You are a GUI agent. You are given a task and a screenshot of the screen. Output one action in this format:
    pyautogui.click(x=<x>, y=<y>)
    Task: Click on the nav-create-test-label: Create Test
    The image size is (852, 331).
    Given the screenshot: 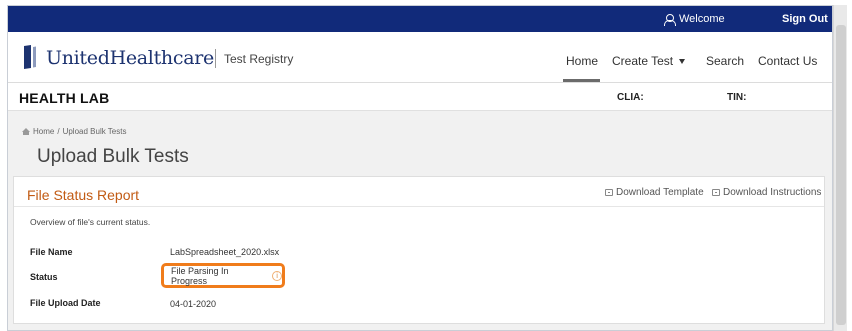 What is the action you would take?
    pyautogui.click(x=643, y=61)
    